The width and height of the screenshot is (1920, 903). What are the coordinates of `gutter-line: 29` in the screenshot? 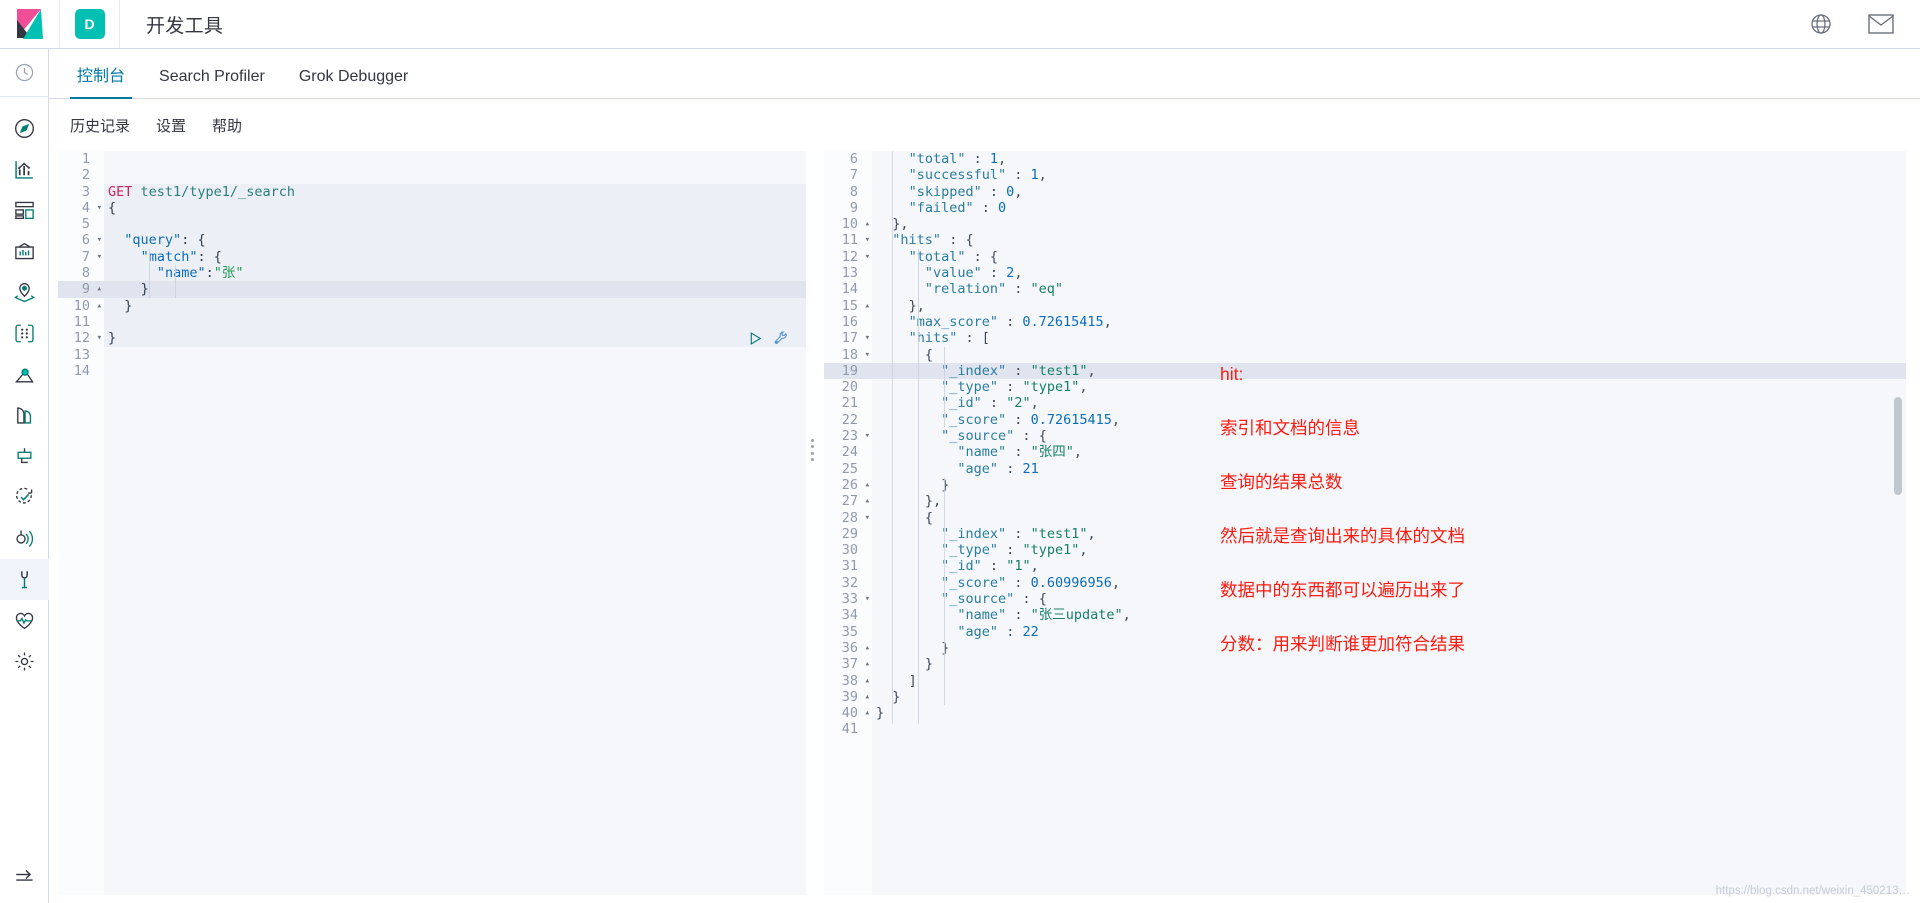 It's located at (849, 533).